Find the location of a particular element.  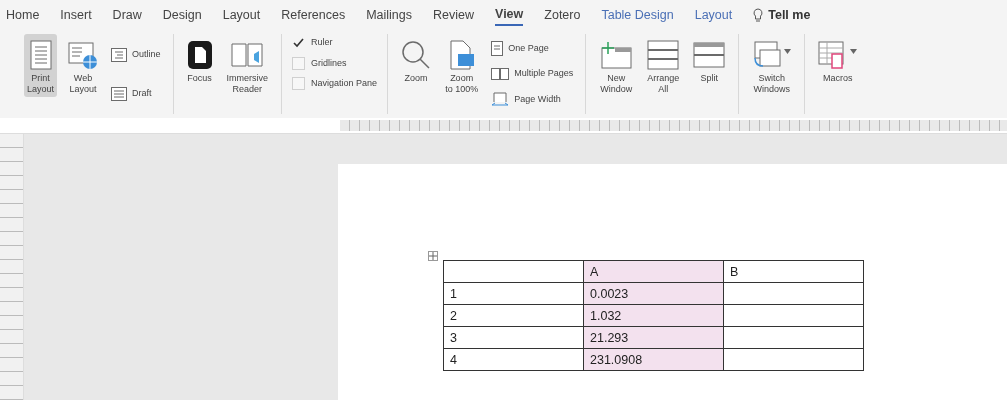

table-cell: B is located at coordinates (793, 271).